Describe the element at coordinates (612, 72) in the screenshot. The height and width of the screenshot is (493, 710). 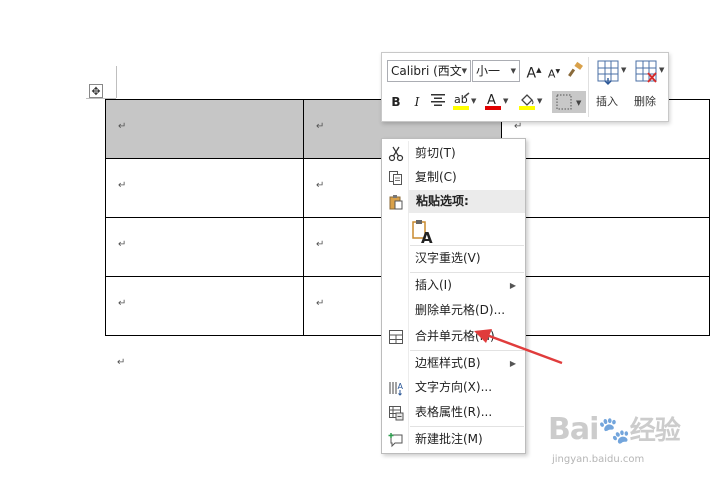
I see `insert-table-icon: ▼` at that location.